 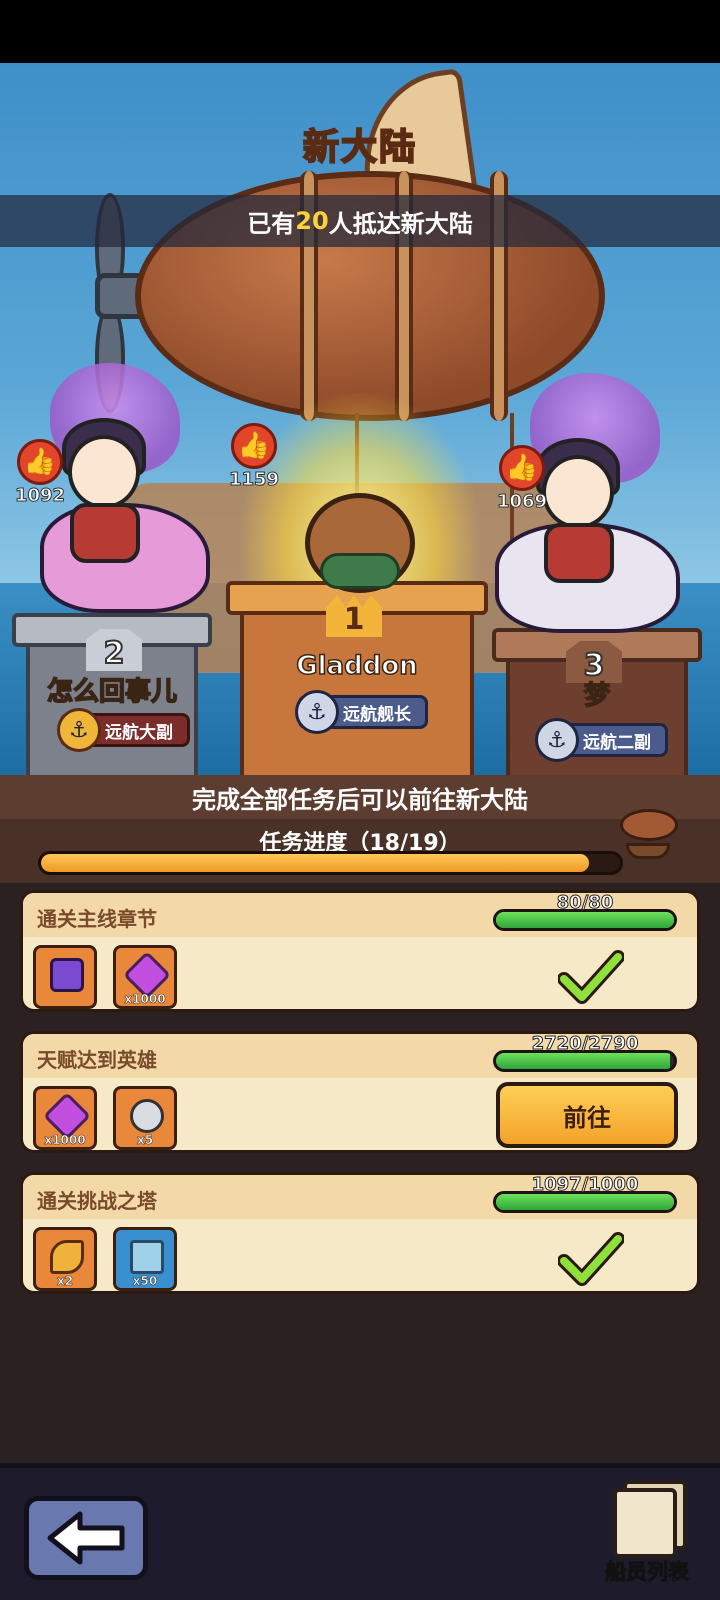 What do you see at coordinates (585, 1185) in the screenshot?
I see `task-progress-text: 1097/1000` at bounding box center [585, 1185].